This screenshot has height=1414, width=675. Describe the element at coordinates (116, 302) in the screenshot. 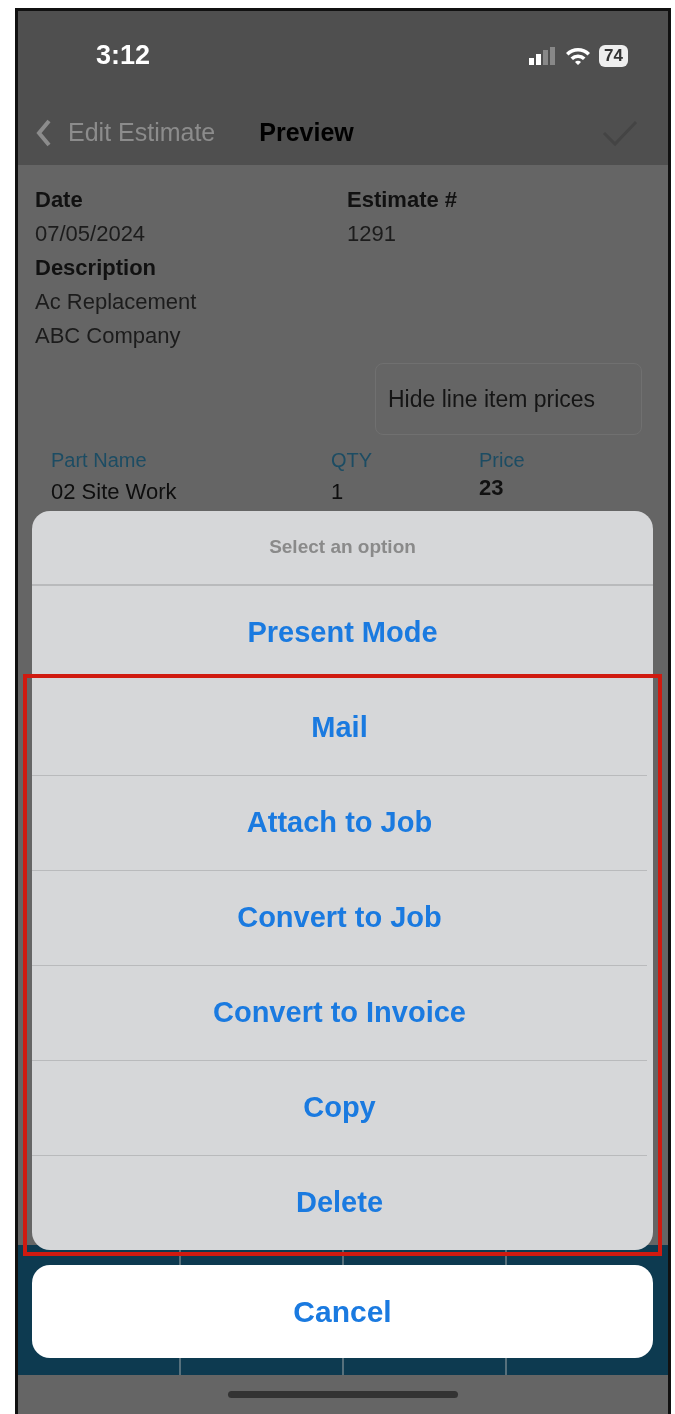

I see `description-line: Ac Replacement` at that location.